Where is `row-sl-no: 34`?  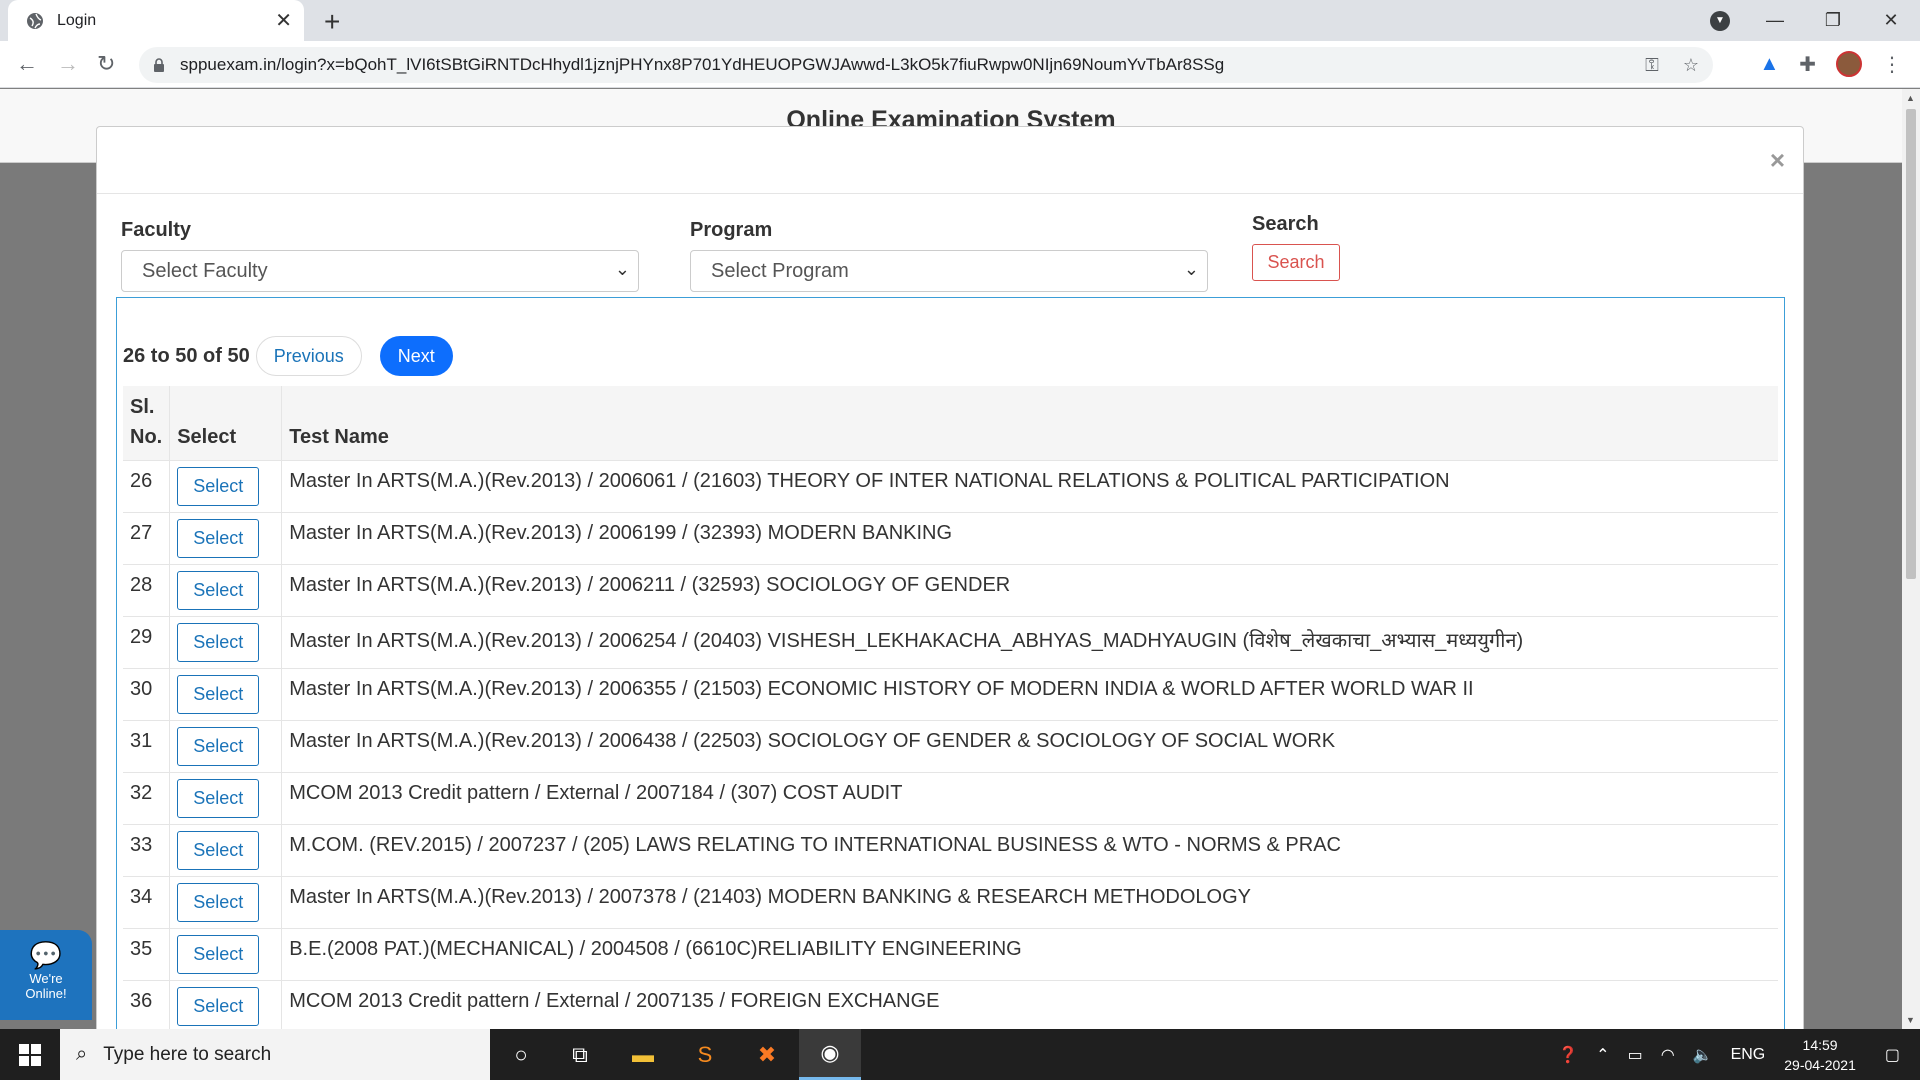
row-sl-no: 34 is located at coordinates (147, 902).